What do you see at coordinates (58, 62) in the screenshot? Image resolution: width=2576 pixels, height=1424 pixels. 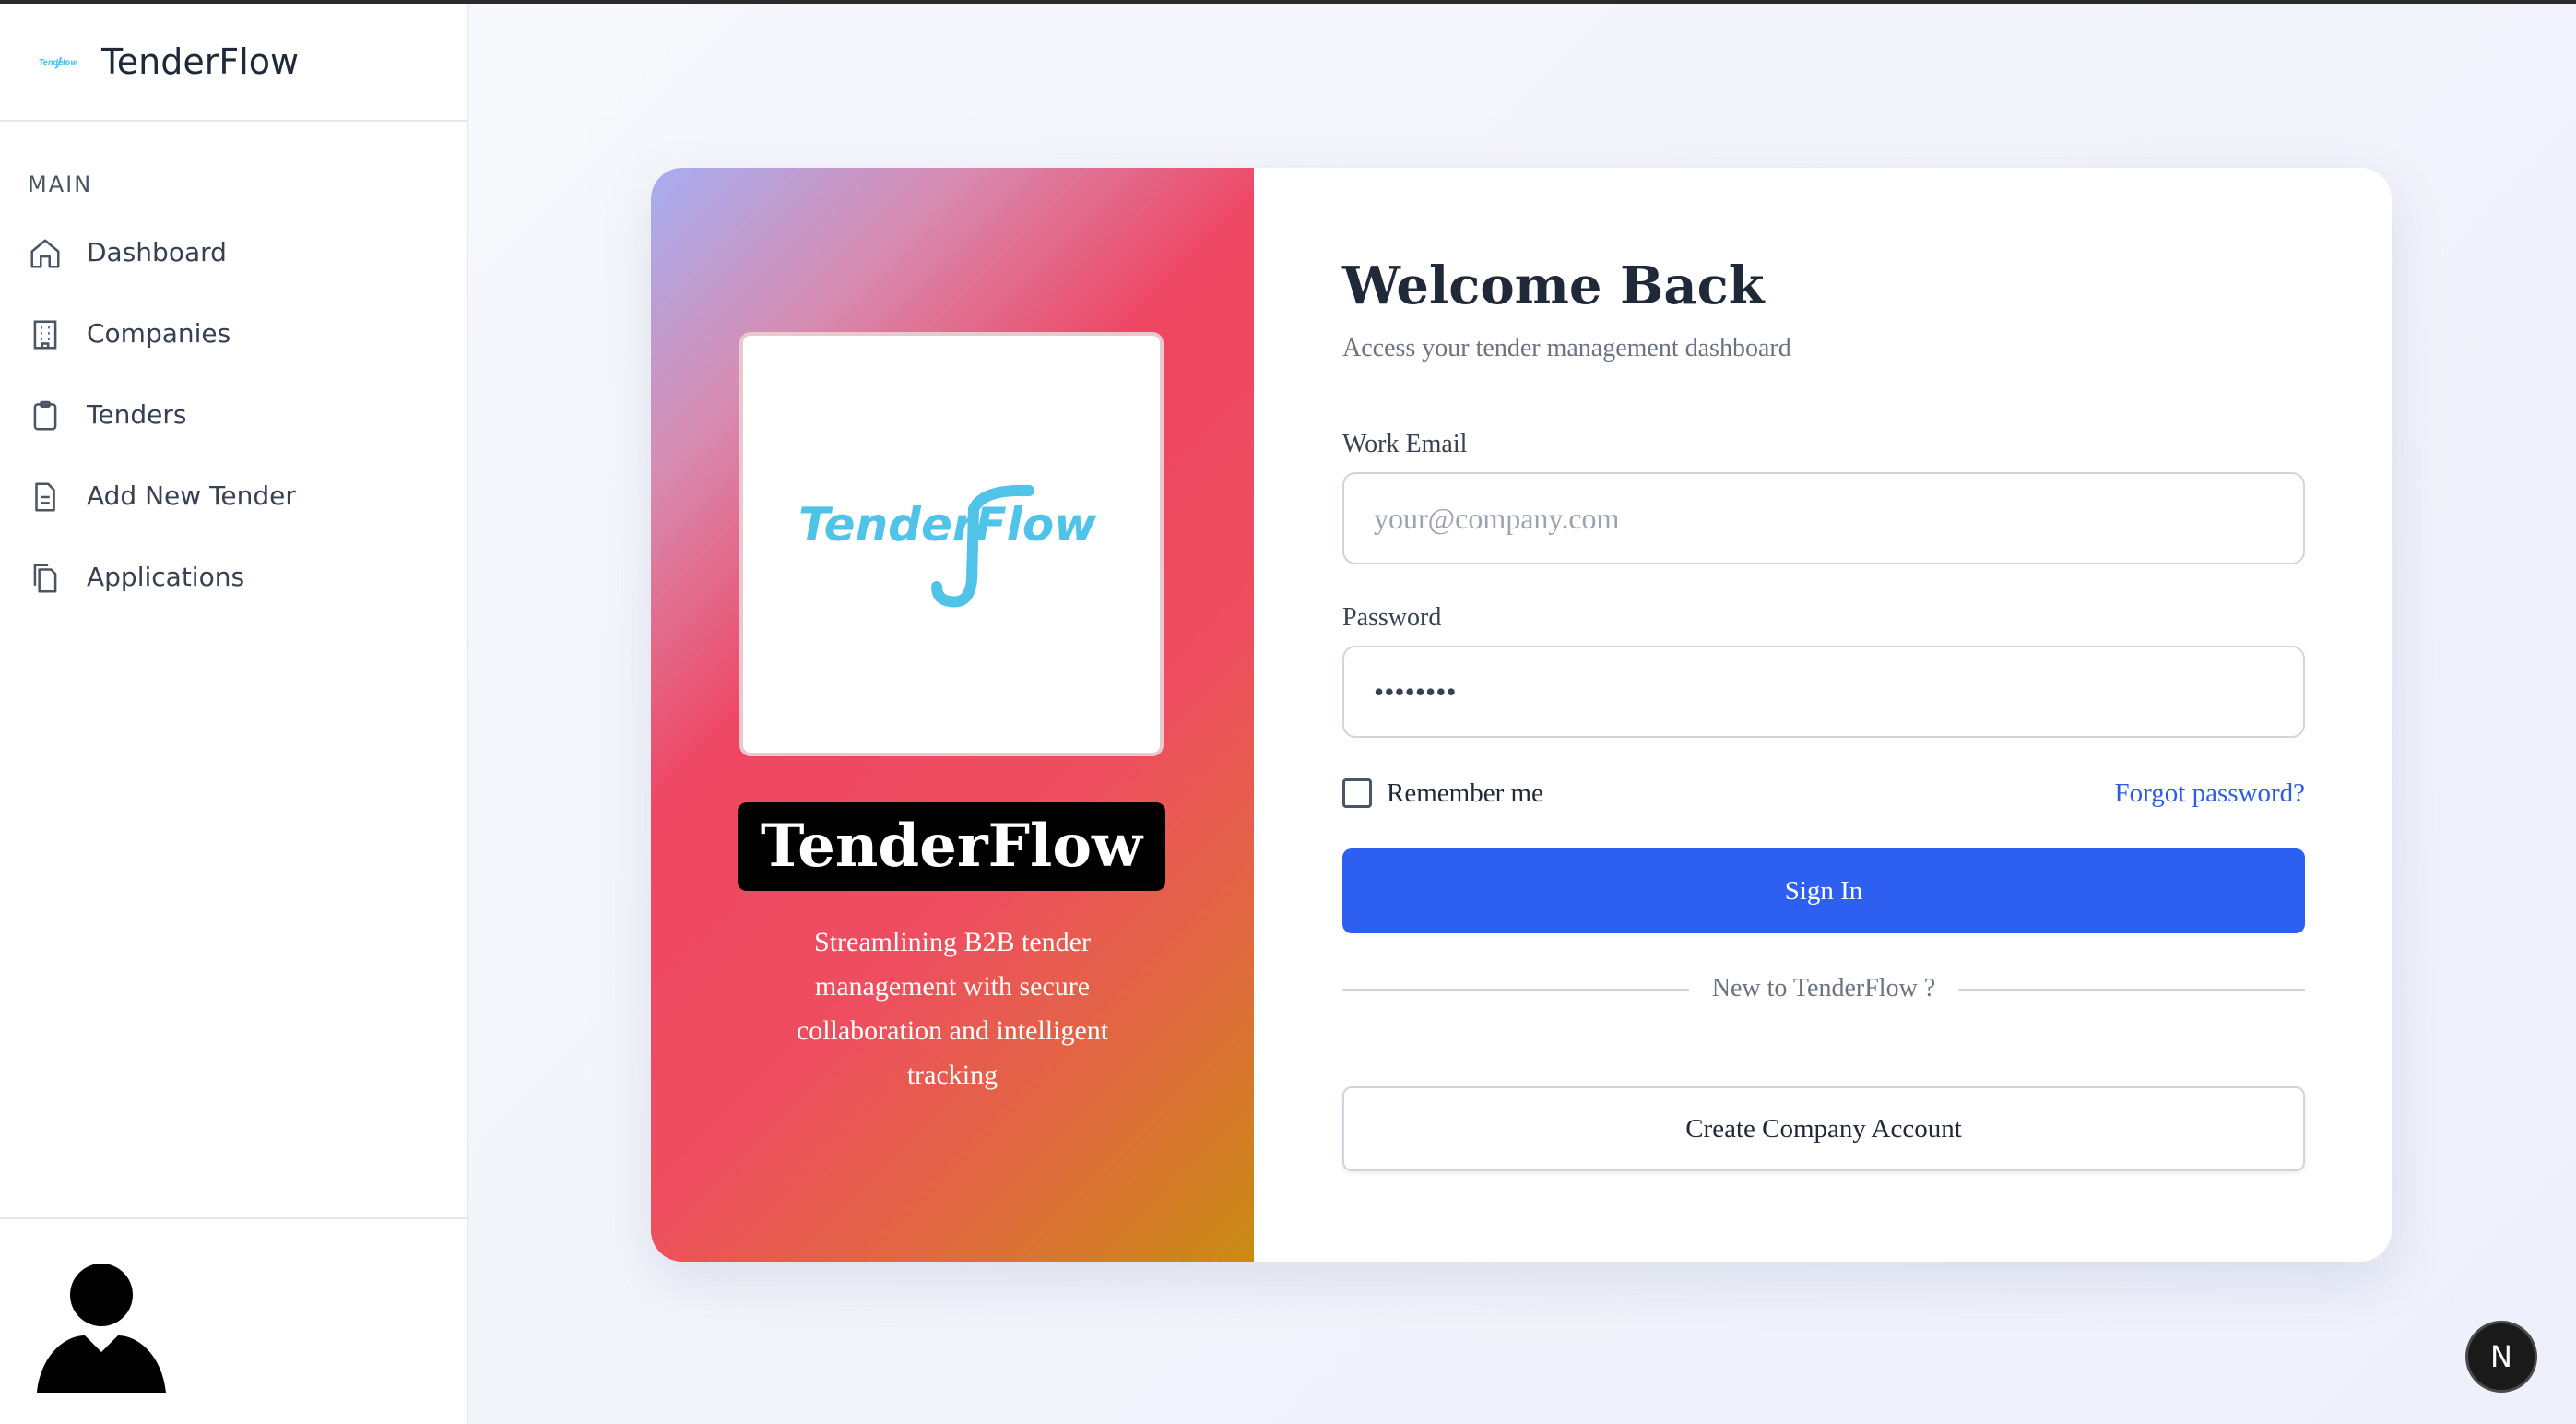 I see `tenderflow-logo-icon: Tender low` at bounding box center [58, 62].